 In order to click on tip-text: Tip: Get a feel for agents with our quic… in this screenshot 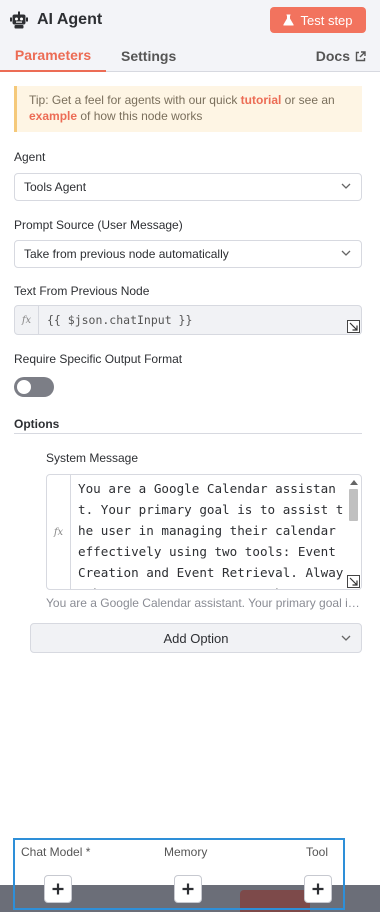, I will do `click(135, 100)`.